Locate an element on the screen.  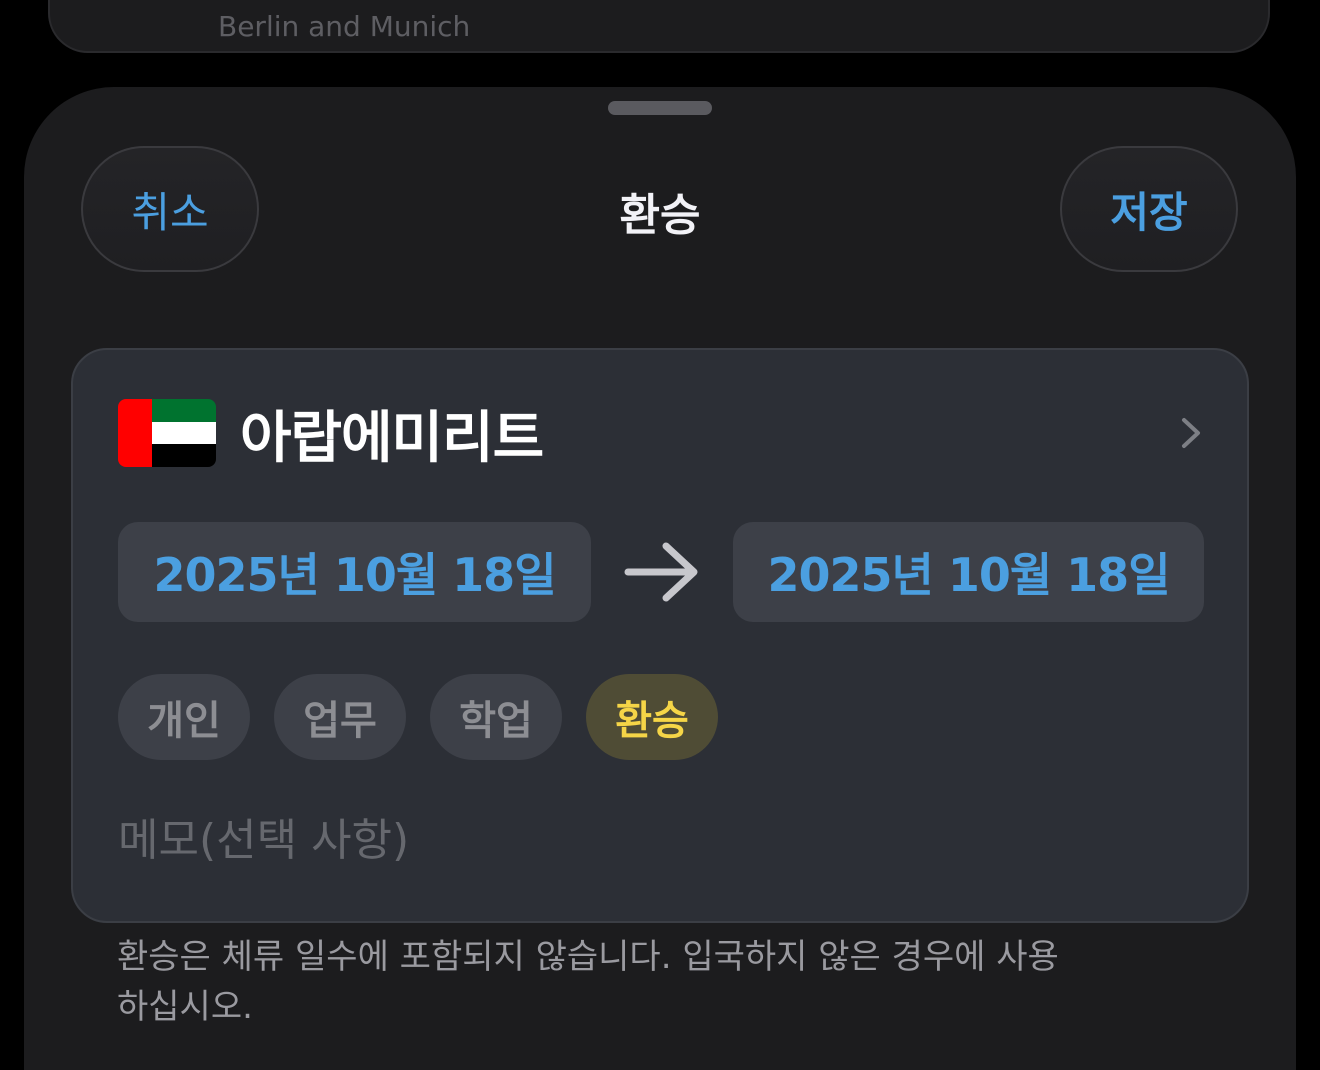
category-chip-business: 업무 is located at coordinates (340, 717).